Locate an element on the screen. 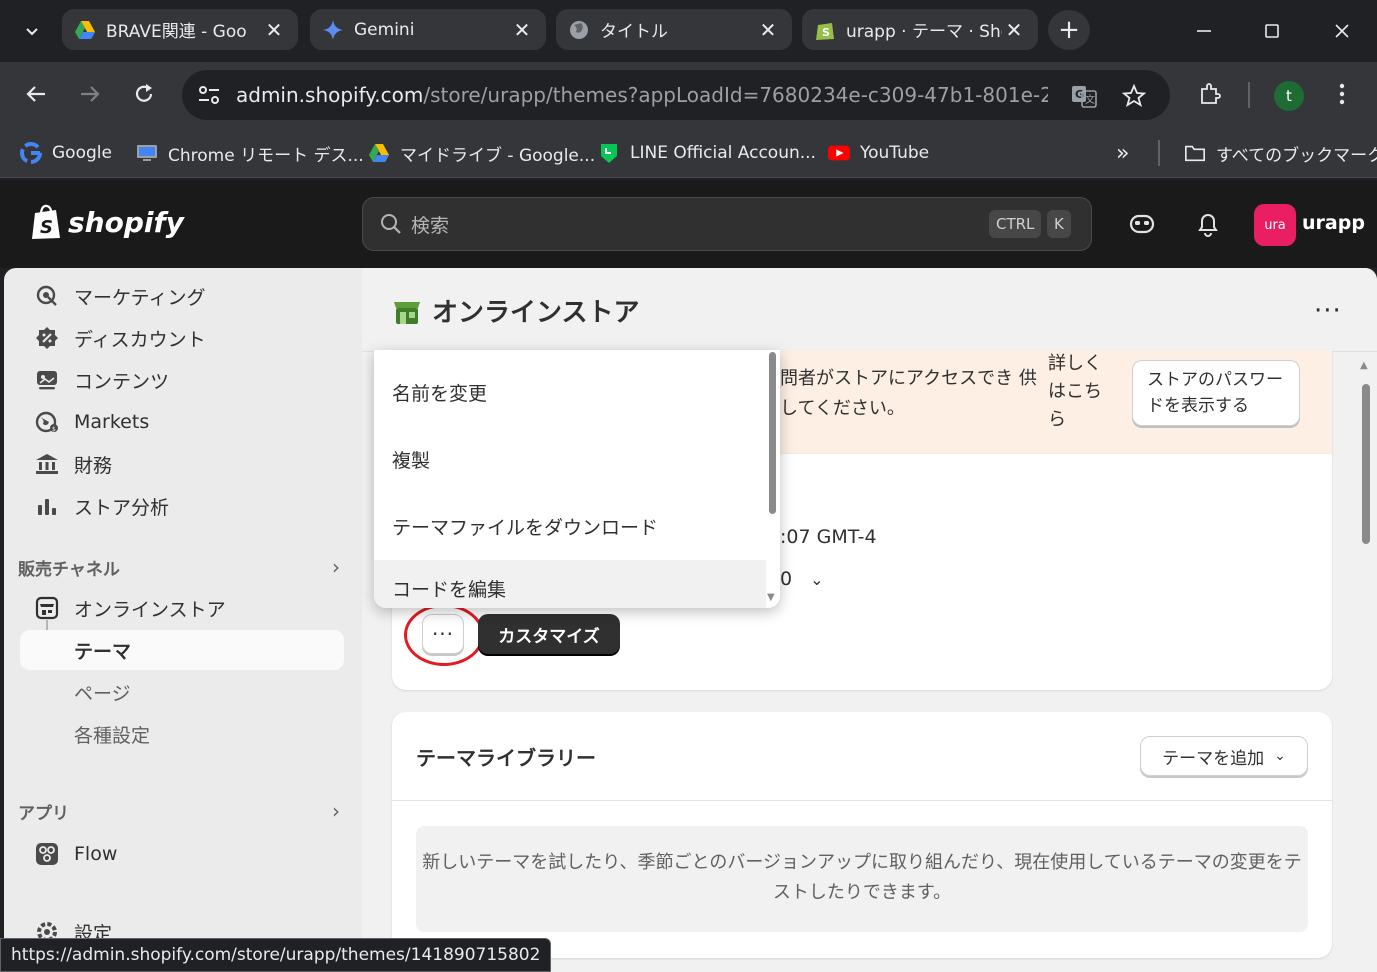 The height and width of the screenshot is (972, 1377). admin-search-input: 検索 CTRL K is located at coordinates (727, 224).